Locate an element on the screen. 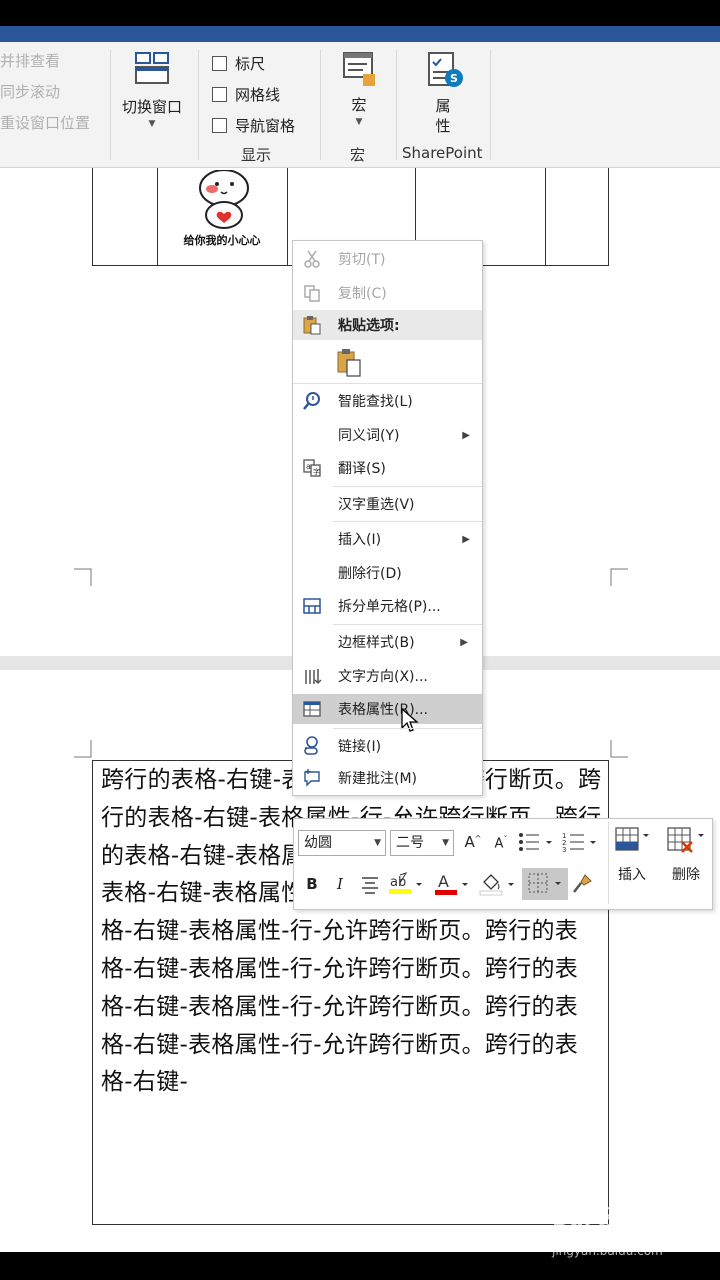  menu-translate: a字 翻译(S) is located at coordinates (387, 468).